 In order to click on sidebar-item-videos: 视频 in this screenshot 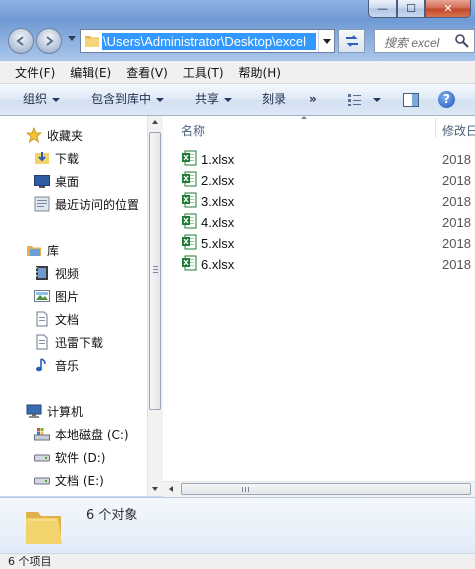, I will do `click(56, 273)`.